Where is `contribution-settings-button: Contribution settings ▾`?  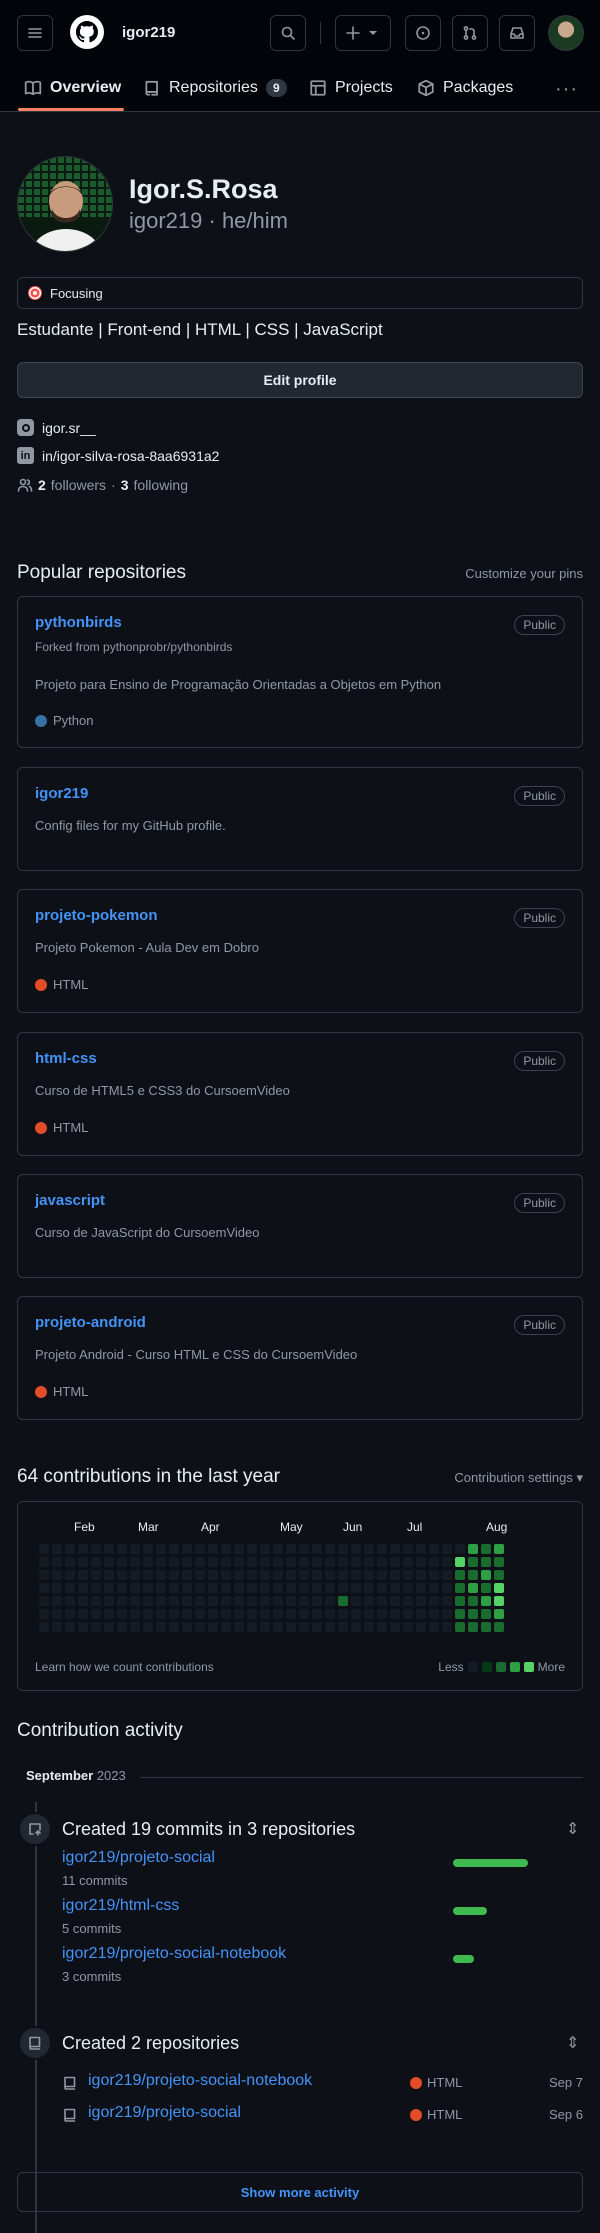 contribution-settings-button: Contribution settings ▾ is located at coordinates (518, 1478).